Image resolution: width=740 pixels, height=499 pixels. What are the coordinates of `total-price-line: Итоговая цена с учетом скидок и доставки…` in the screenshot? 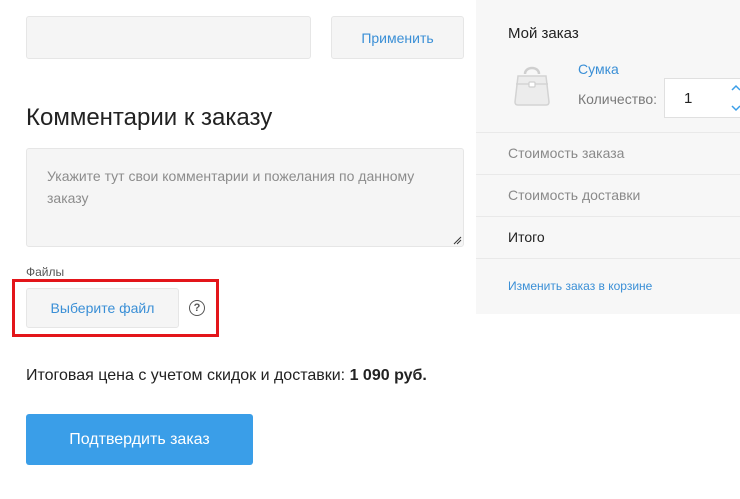 It's located at (226, 376).